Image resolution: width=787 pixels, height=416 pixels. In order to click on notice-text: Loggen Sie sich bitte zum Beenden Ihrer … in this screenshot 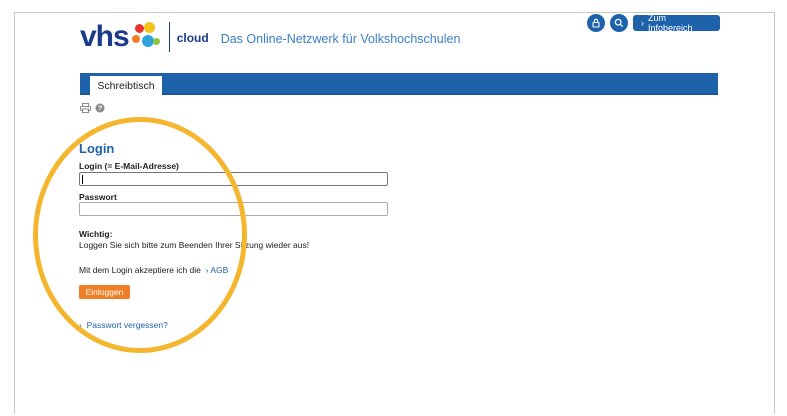, I will do `click(194, 245)`.